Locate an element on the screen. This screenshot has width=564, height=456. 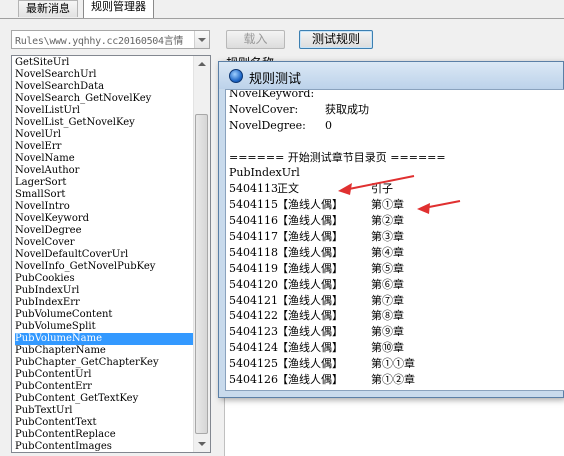
rule-item: PubIndexErr is located at coordinates (104, 303).